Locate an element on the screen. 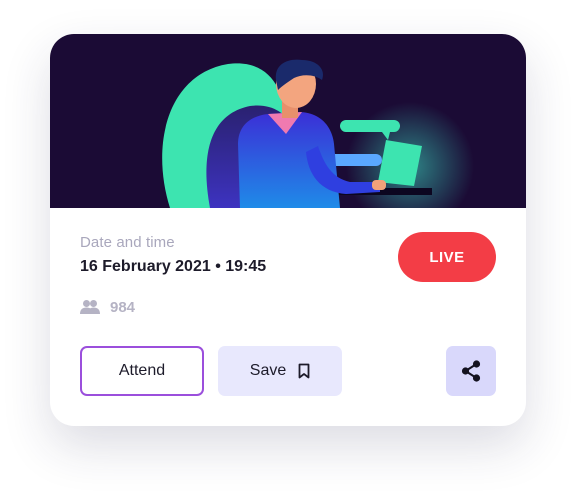 The image size is (576, 492). live-status-badge: LIVE is located at coordinates (447, 257).